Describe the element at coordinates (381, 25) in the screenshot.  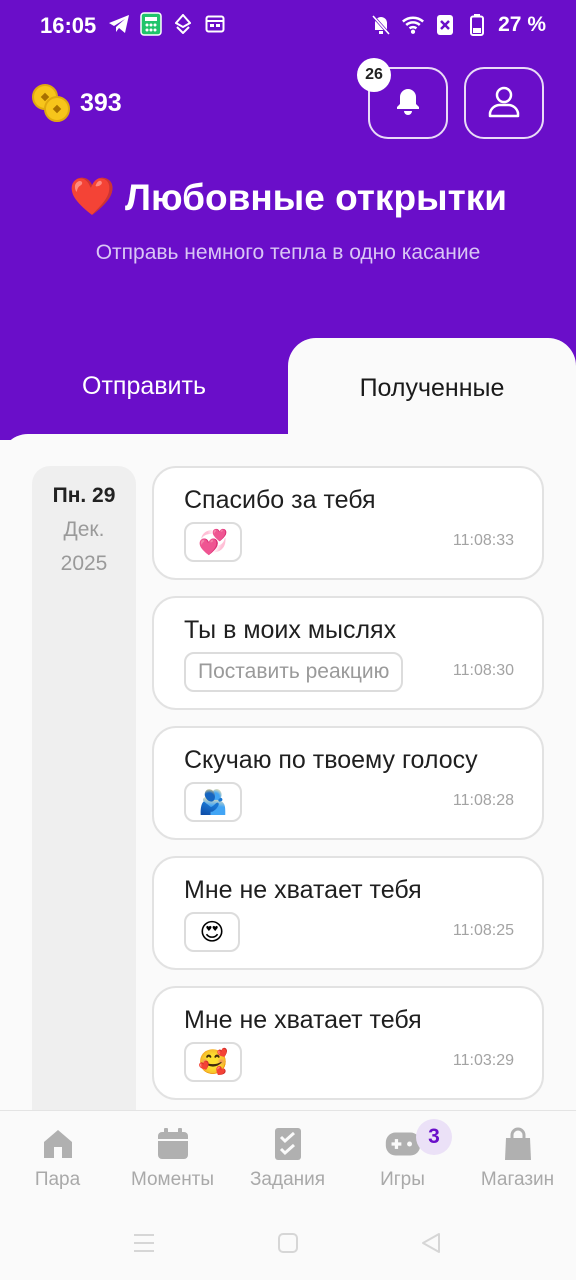
I see `mute-icon` at that location.